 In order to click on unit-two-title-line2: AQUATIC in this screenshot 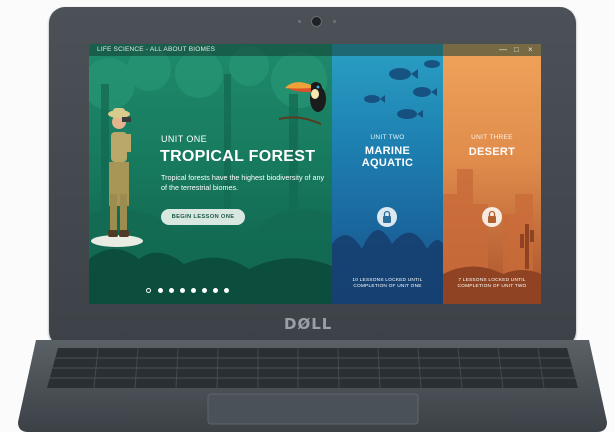, I will do `click(387, 163)`.